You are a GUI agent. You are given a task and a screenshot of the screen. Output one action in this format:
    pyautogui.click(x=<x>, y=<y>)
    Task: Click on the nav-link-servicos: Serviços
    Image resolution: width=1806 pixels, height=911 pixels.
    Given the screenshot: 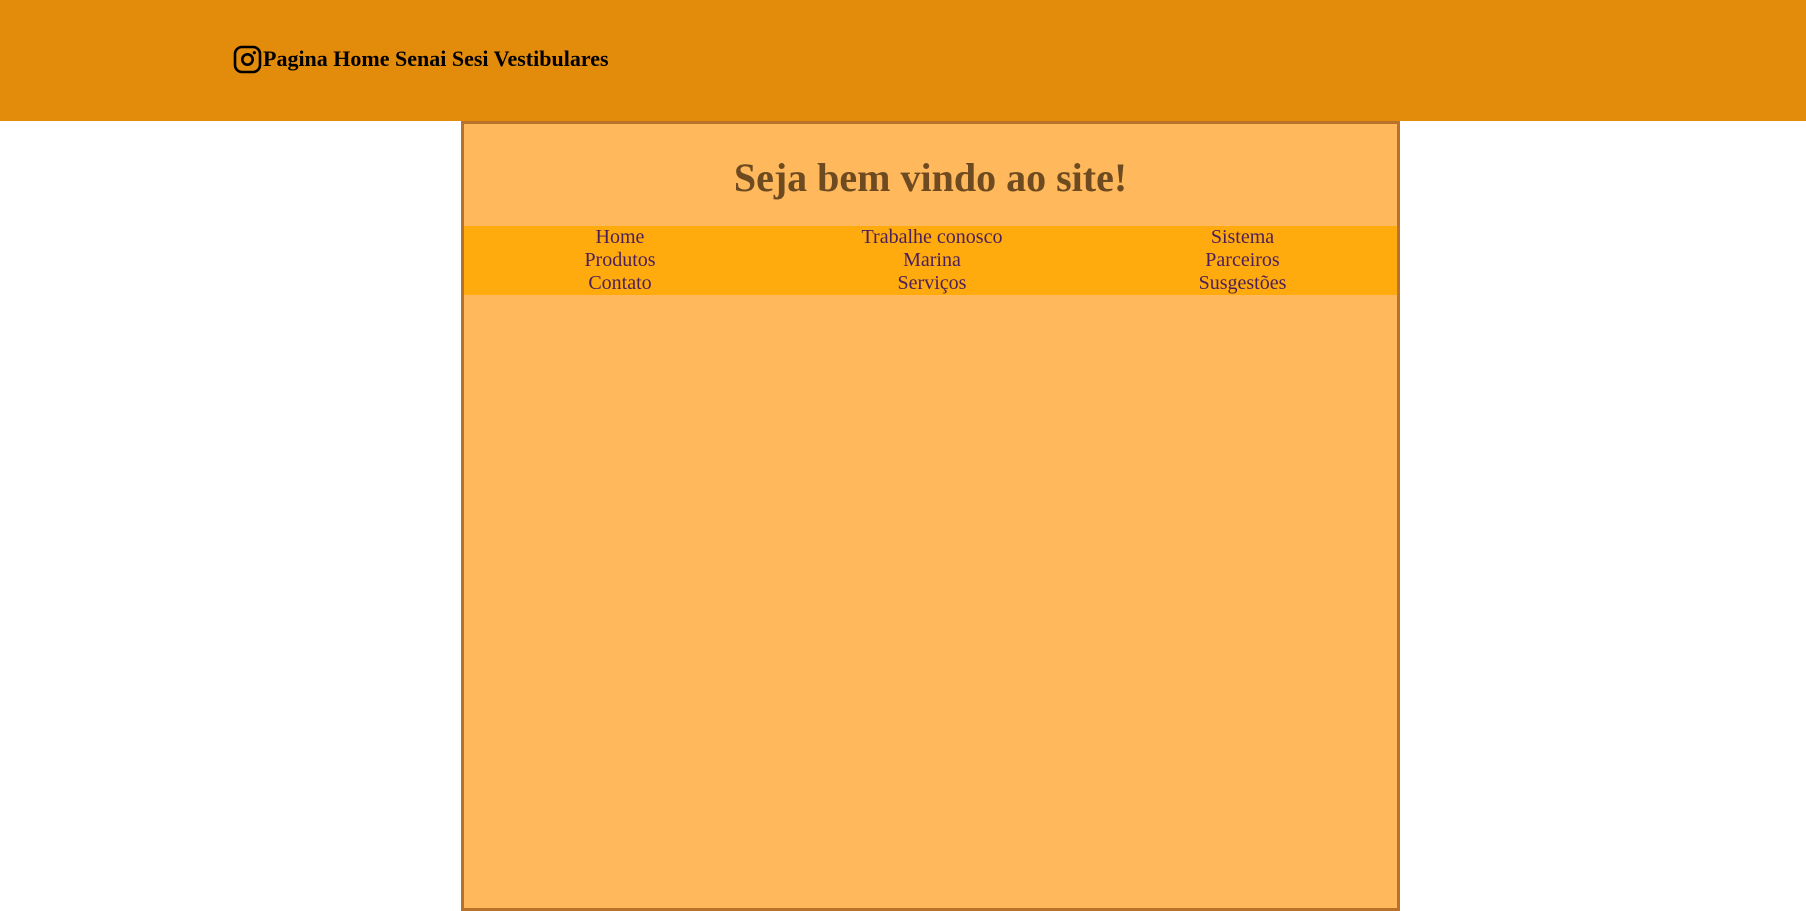 What is the action you would take?
    pyautogui.click(x=932, y=283)
    